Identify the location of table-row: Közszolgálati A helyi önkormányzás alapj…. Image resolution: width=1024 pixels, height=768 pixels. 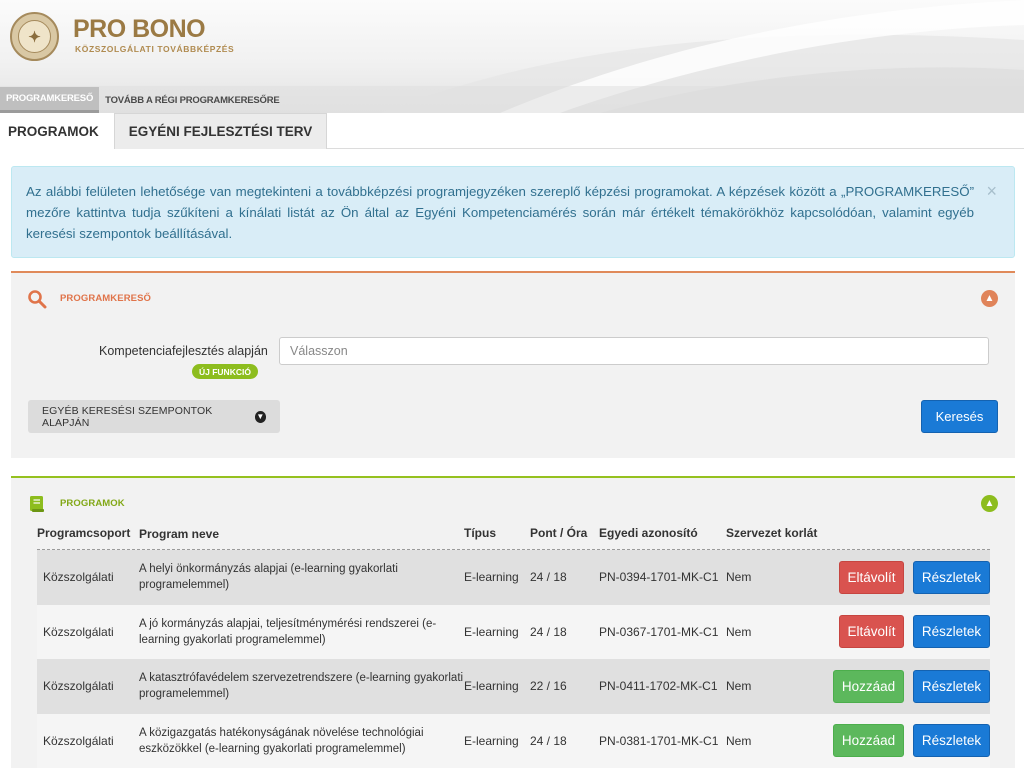
(513, 577).